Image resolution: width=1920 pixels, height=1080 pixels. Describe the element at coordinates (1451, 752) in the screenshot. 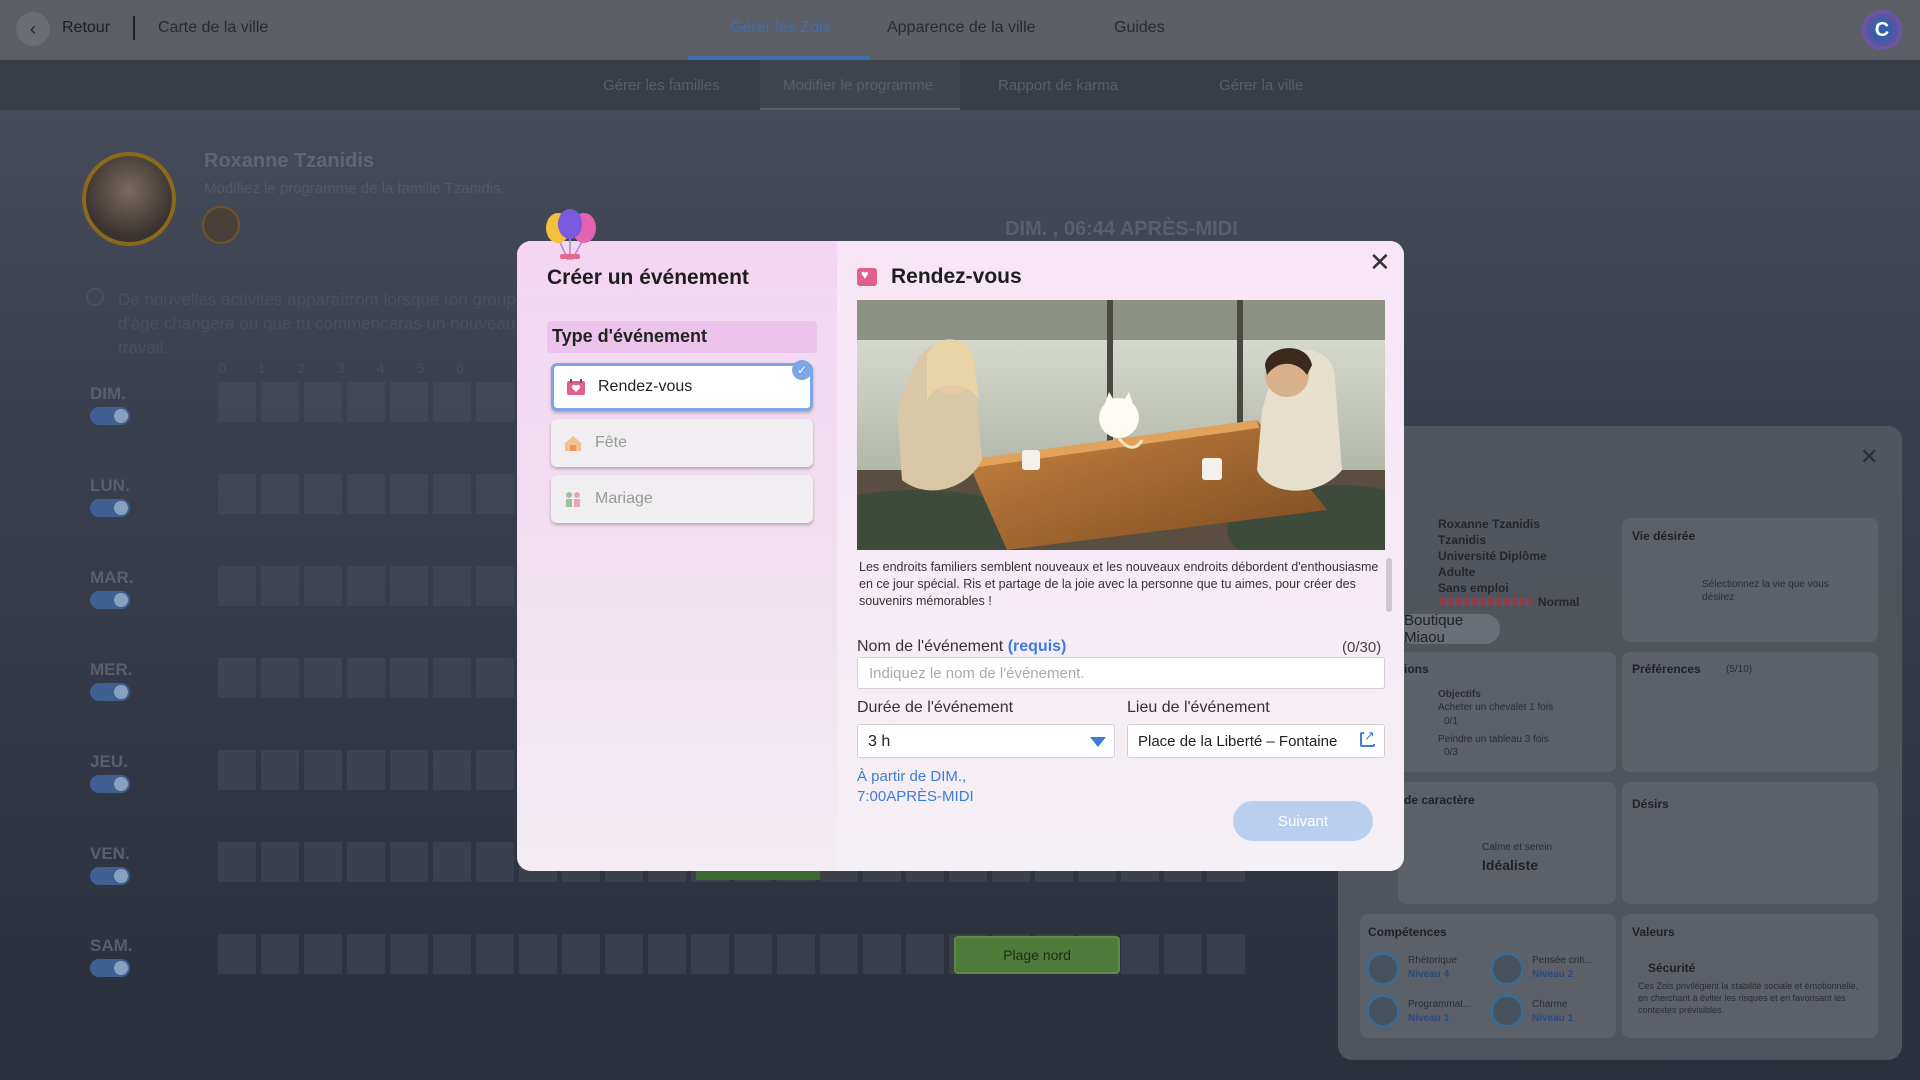

I see `objective-2-progress: 0/3` at that location.